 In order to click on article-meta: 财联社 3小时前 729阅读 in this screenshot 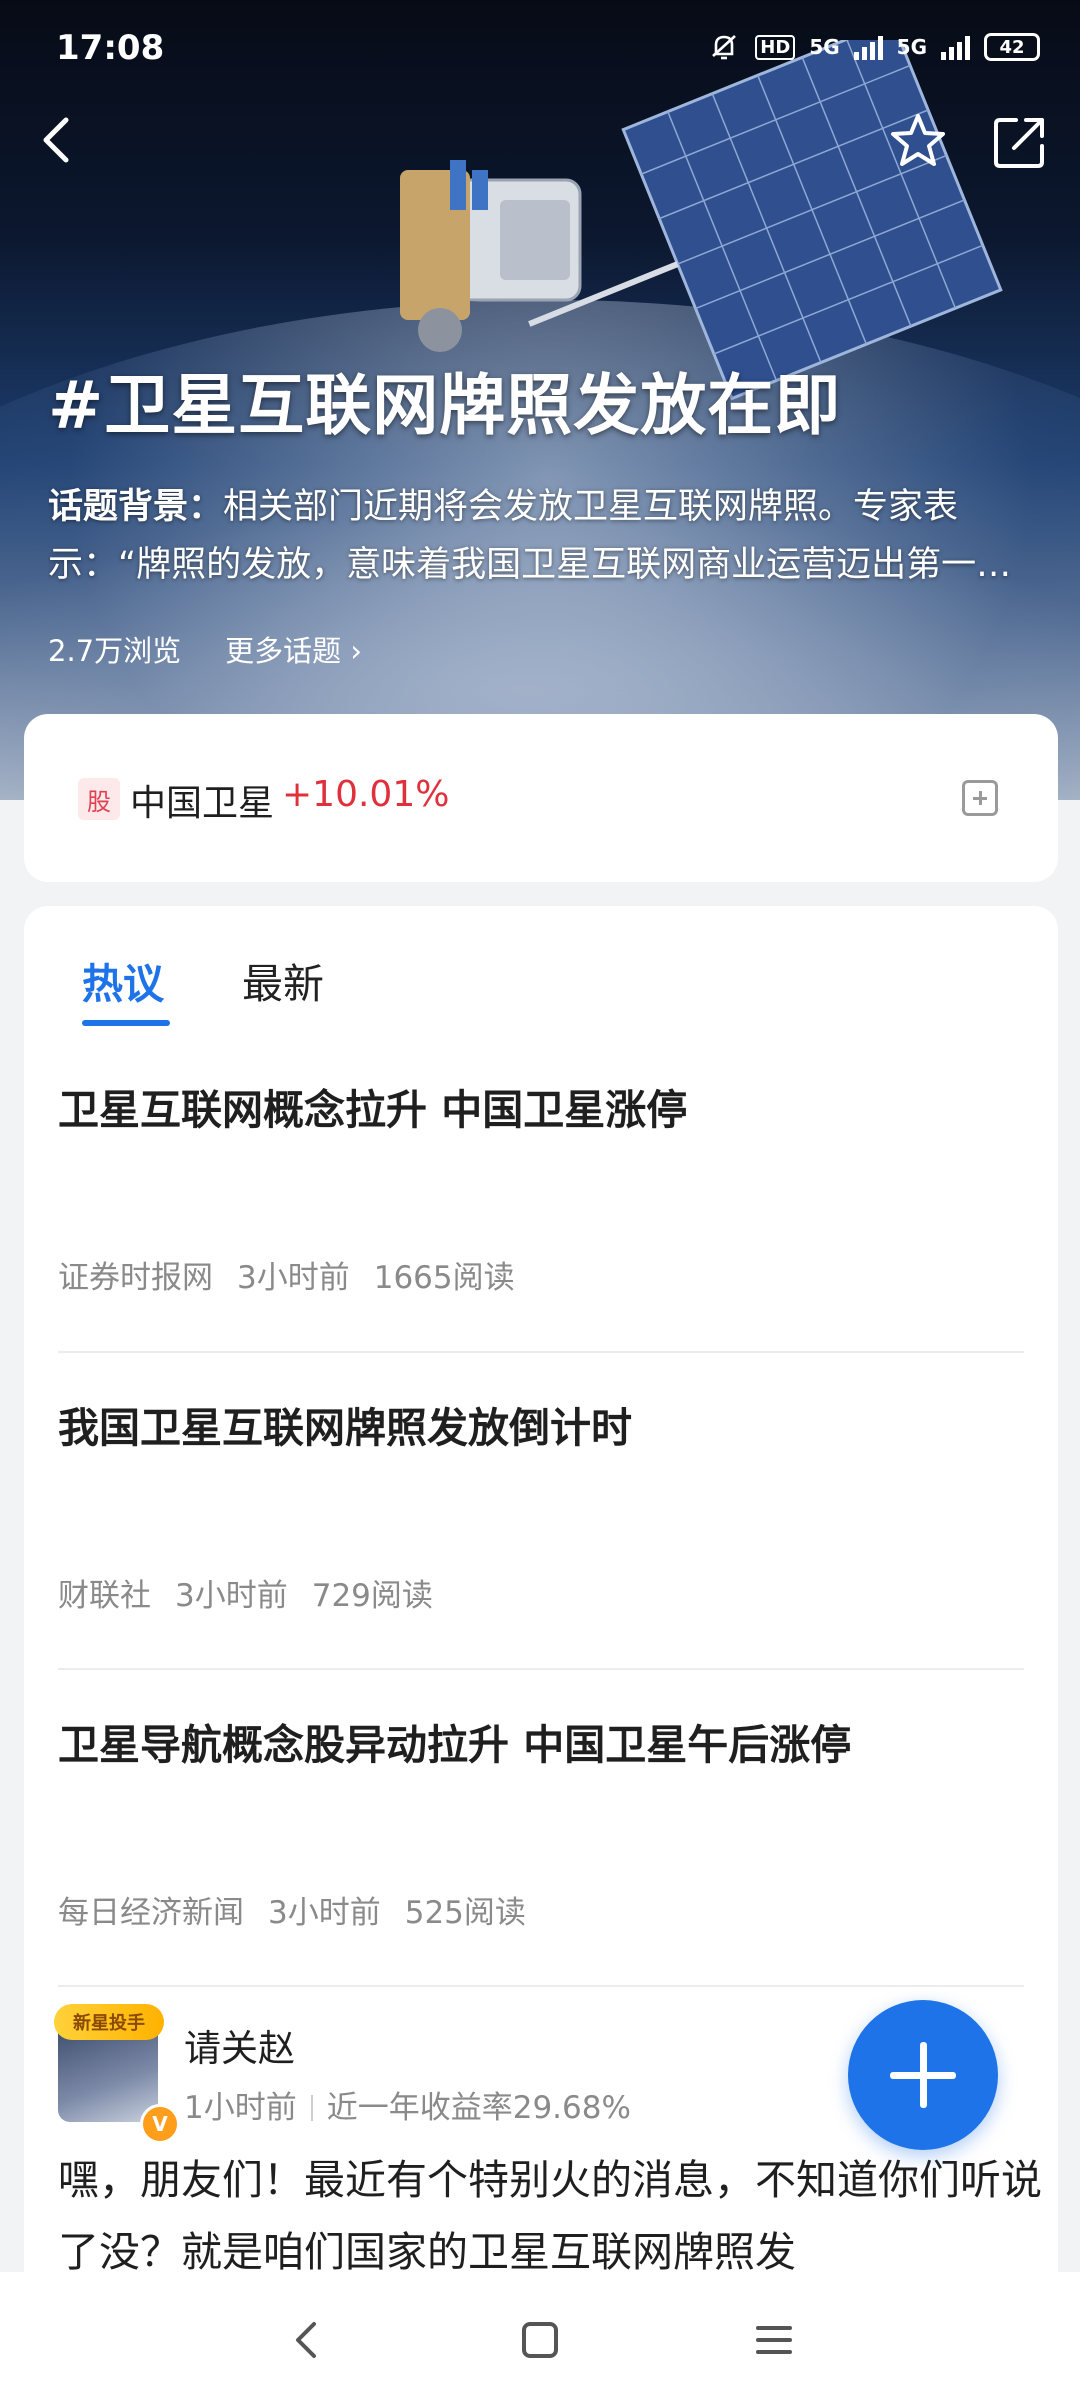, I will do `click(257, 1592)`.